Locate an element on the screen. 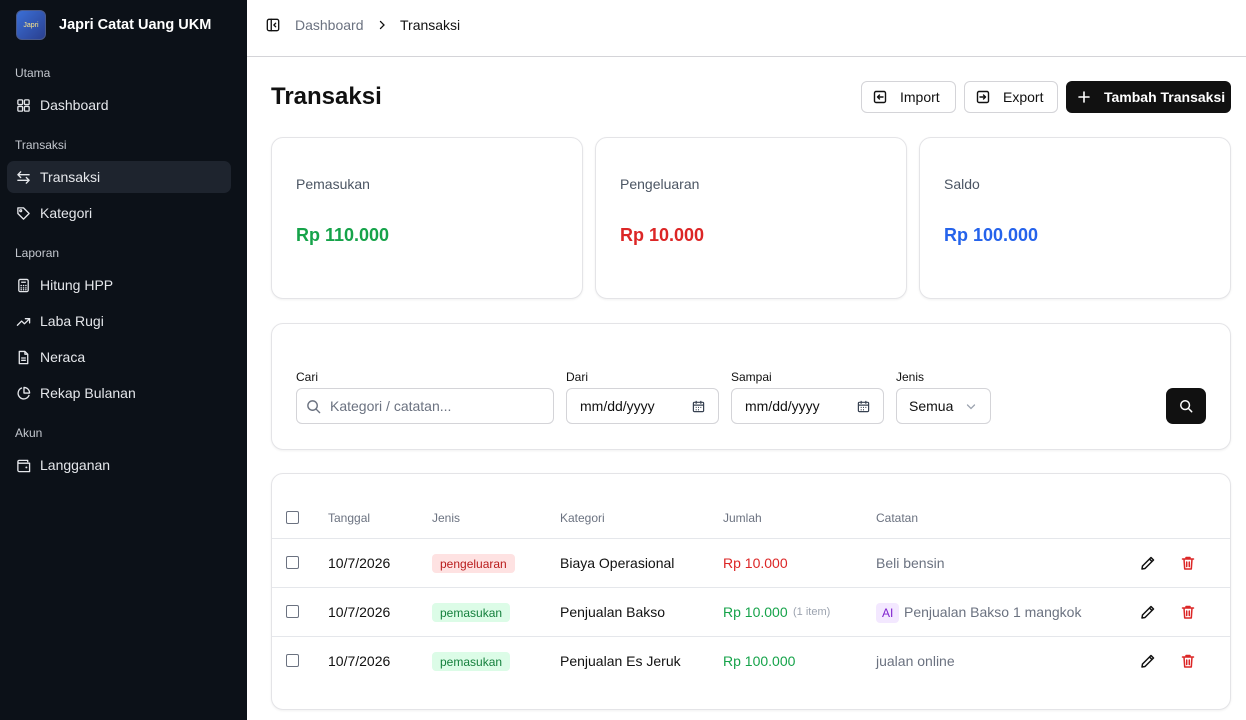  file-icon is located at coordinates (23, 357).